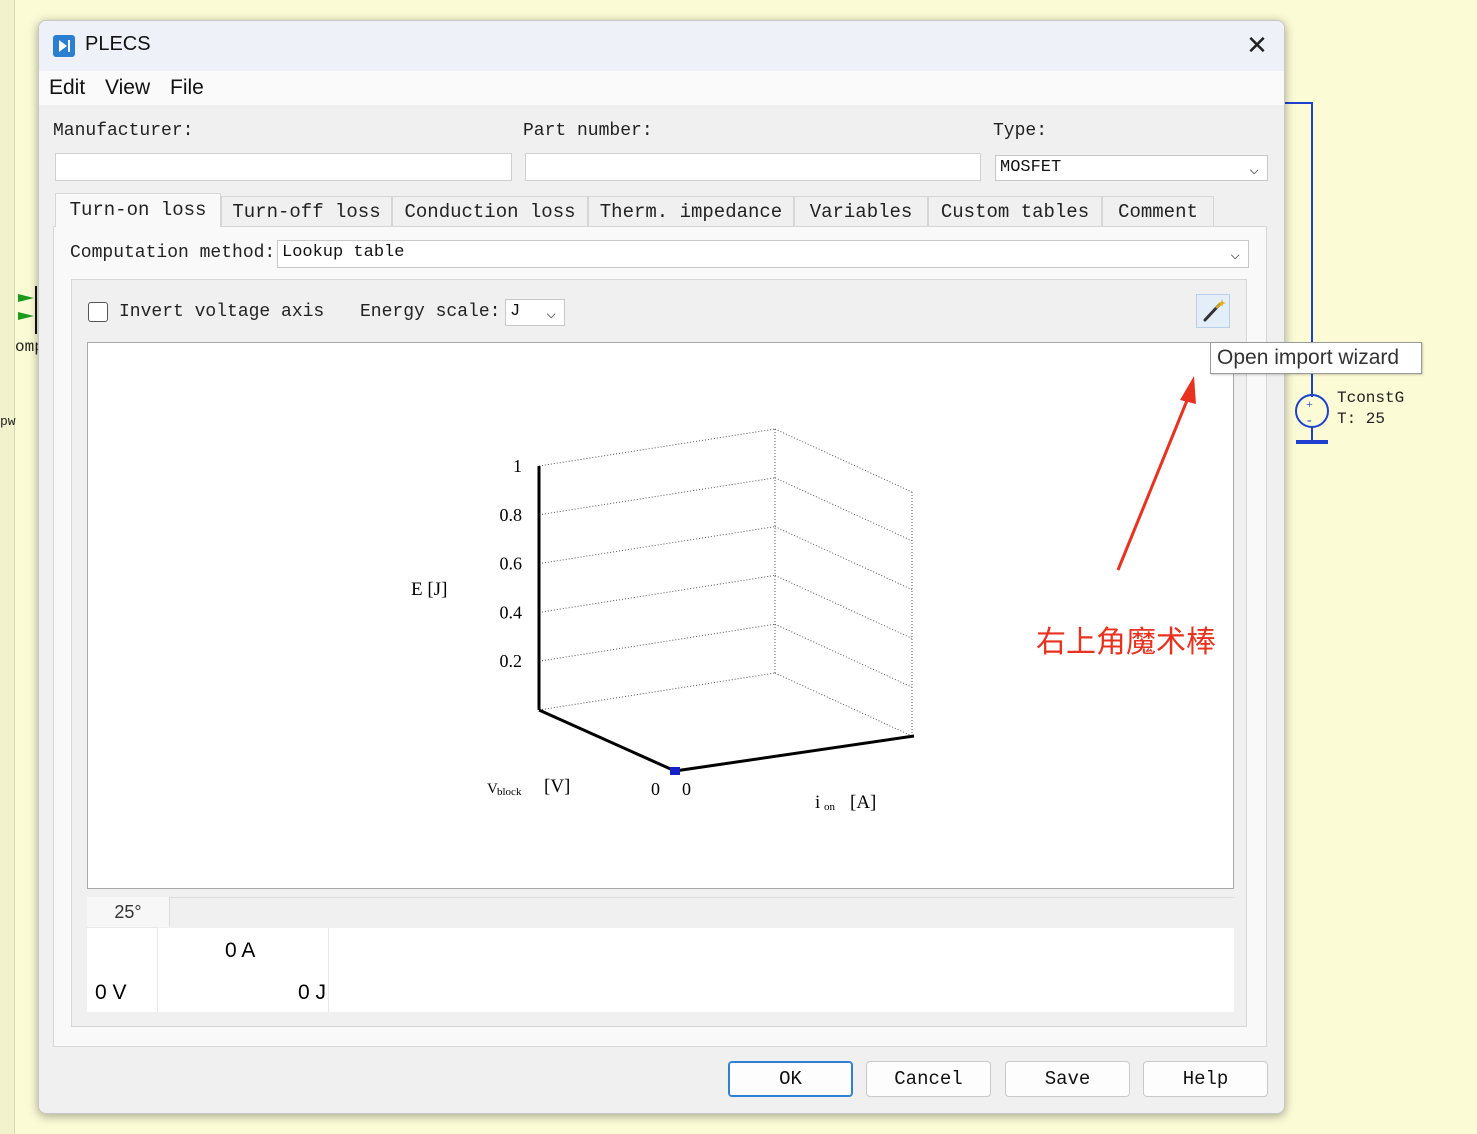 The image size is (1477, 1134). Describe the element at coordinates (240, 951) in the screenshot. I see `current-header-cell: 0 A` at that location.